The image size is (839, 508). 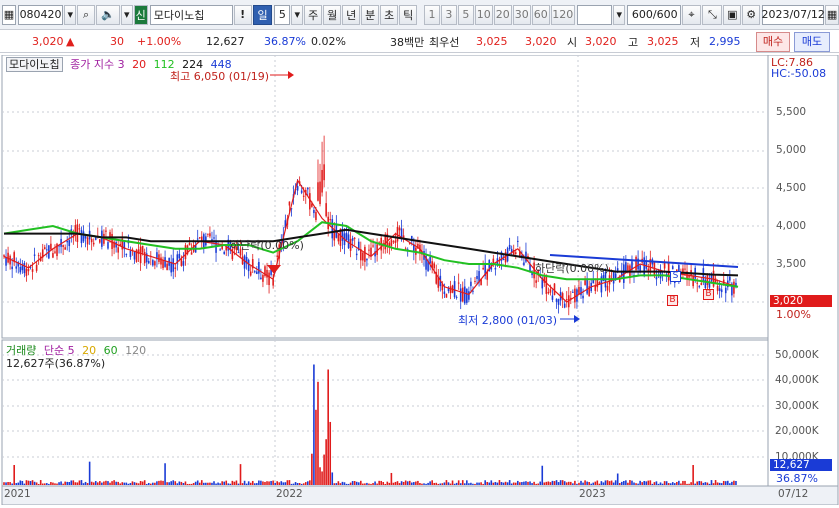 I want to click on turnover-value: 0.02%, so click(x=328, y=41).